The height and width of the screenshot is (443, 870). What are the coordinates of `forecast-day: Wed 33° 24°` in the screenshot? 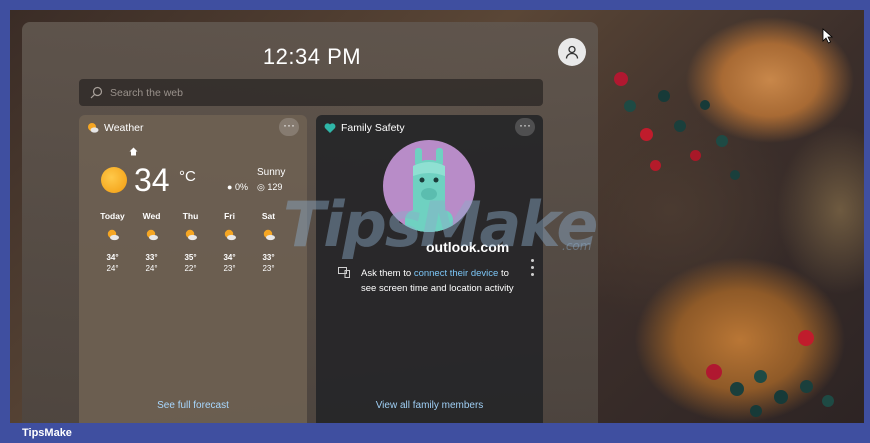 It's located at (151, 242).